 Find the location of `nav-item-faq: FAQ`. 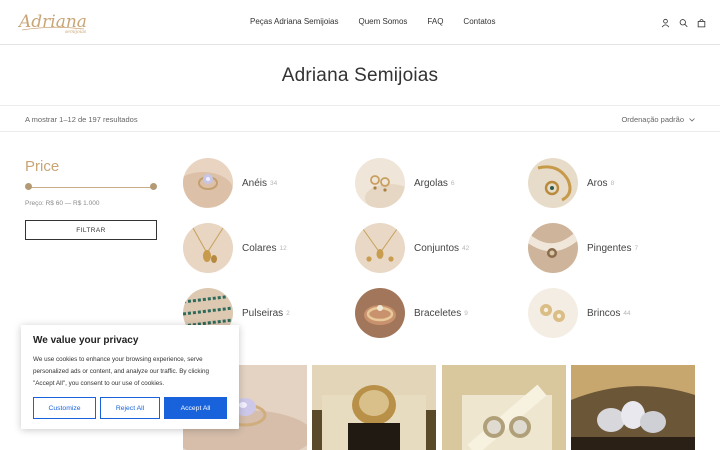

nav-item-faq: FAQ is located at coordinates (435, 21).